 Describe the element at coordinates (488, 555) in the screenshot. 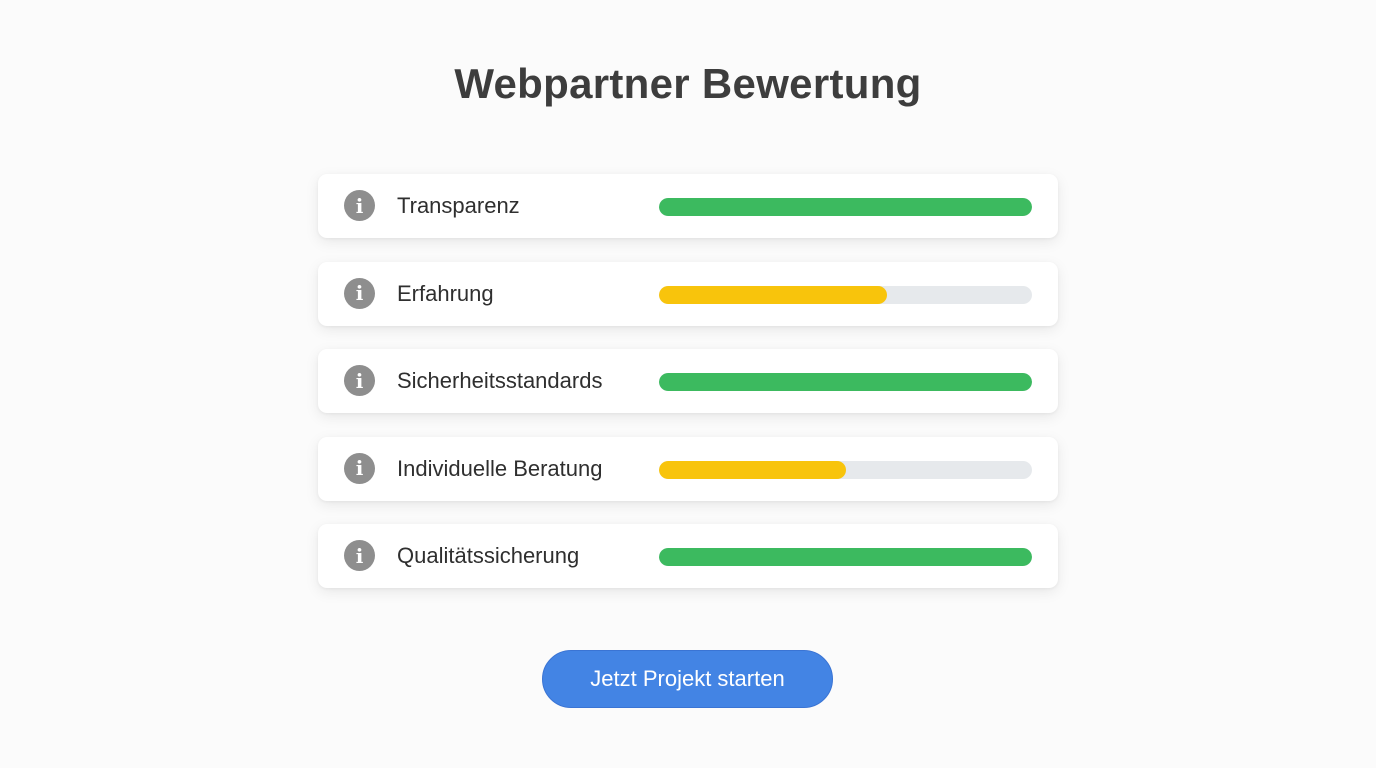

I see `rating-label: Qualitätssicherung` at that location.